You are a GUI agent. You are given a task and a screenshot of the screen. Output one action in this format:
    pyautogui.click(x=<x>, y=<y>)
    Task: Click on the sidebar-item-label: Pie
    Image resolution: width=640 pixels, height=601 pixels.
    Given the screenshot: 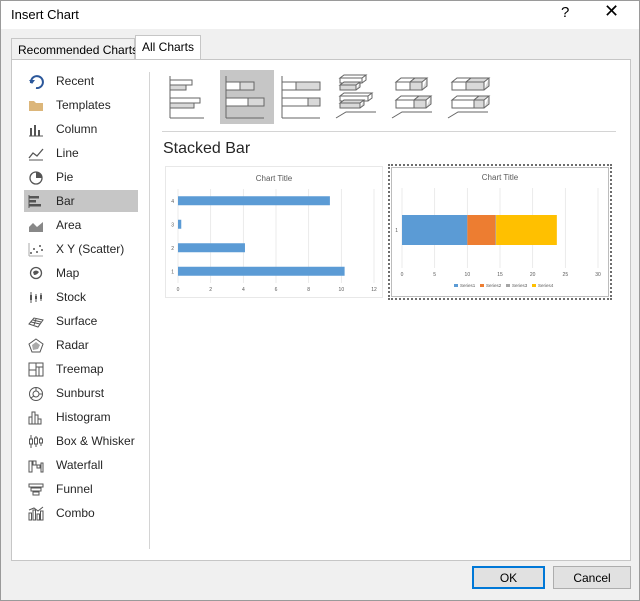 What is the action you would take?
    pyautogui.click(x=65, y=177)
    